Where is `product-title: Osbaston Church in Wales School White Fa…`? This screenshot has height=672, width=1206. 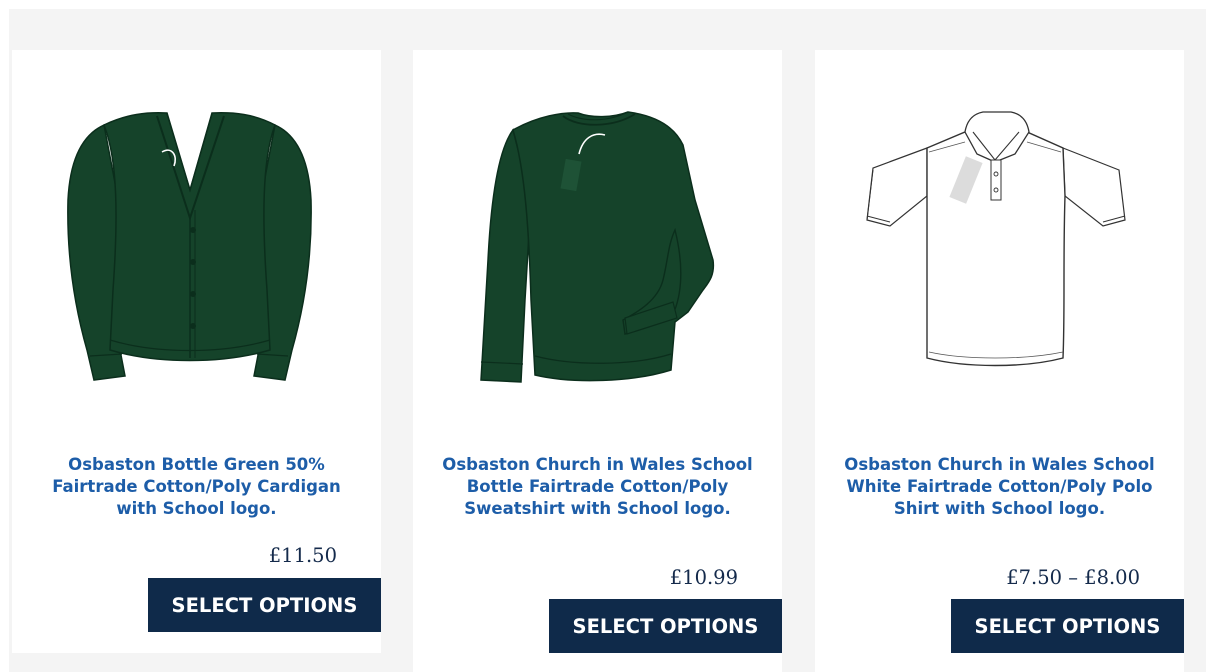
product-title: Osbaston Church in Wales School White Fa… is located at coordinates (999, 487).